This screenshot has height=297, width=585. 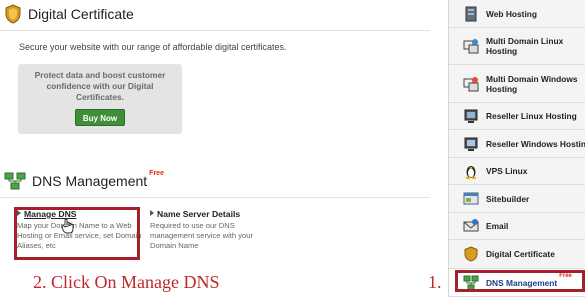 What do you see at coordinates (508, 198) in the screenshot?
I see `sidebar-item-label: Sitebuilder` at bounding box center [508, 198].